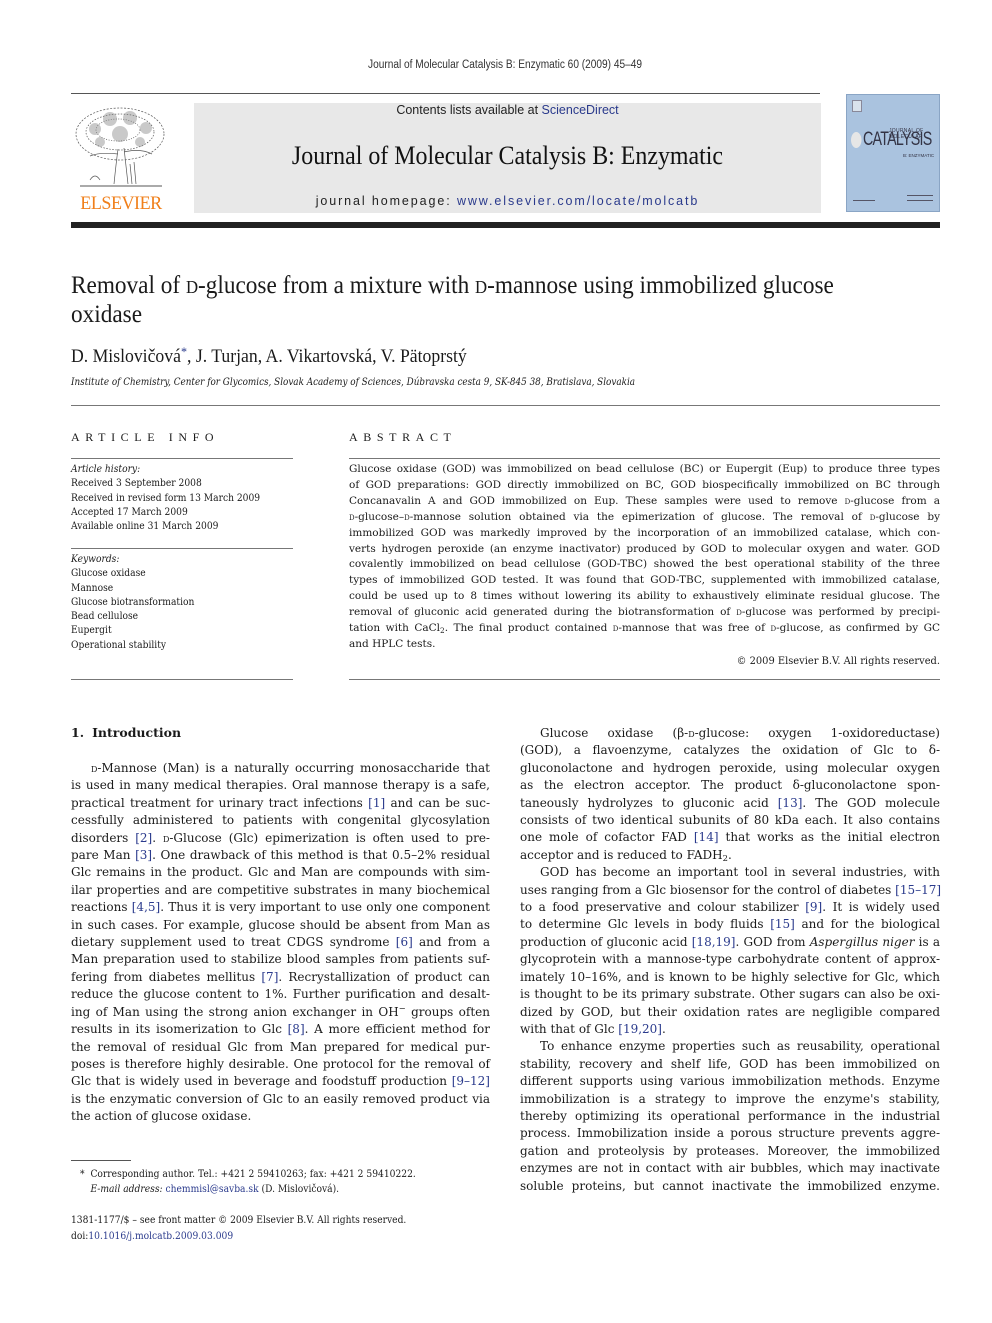  Describe the element at coordinates (376, 803) in the screenshot. I see `citation-link: [1]` at that location.